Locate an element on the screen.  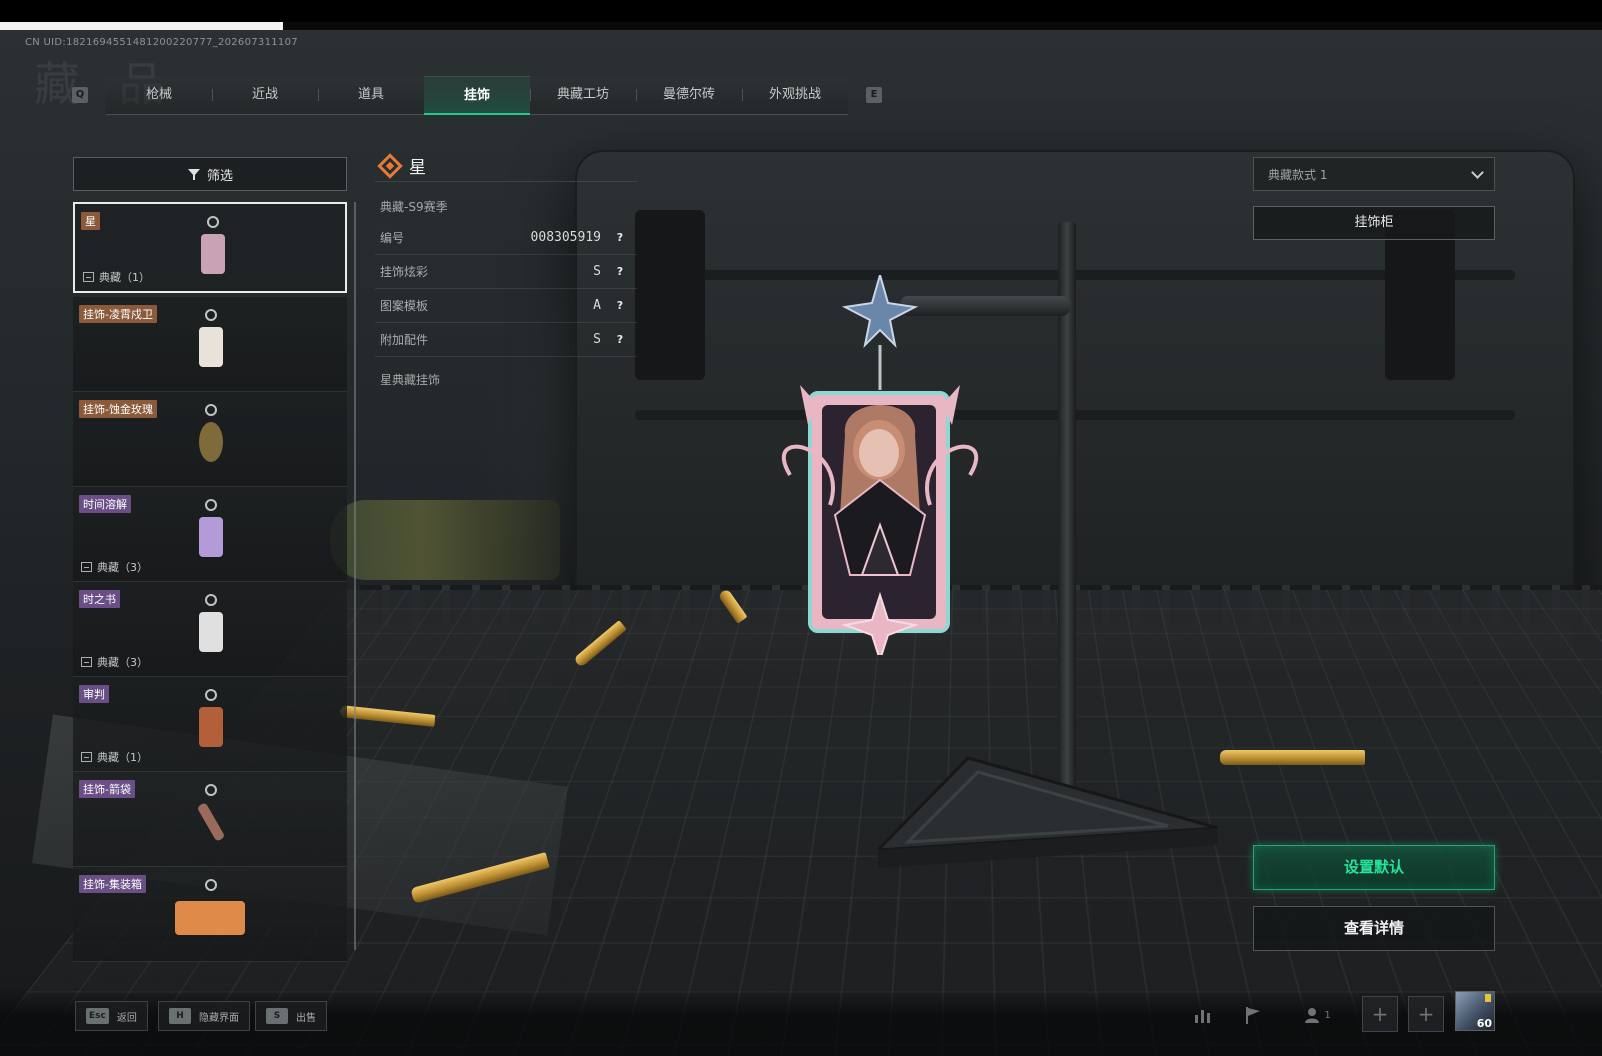
tab-prev-key: Q is located at coordinates (80, 95).